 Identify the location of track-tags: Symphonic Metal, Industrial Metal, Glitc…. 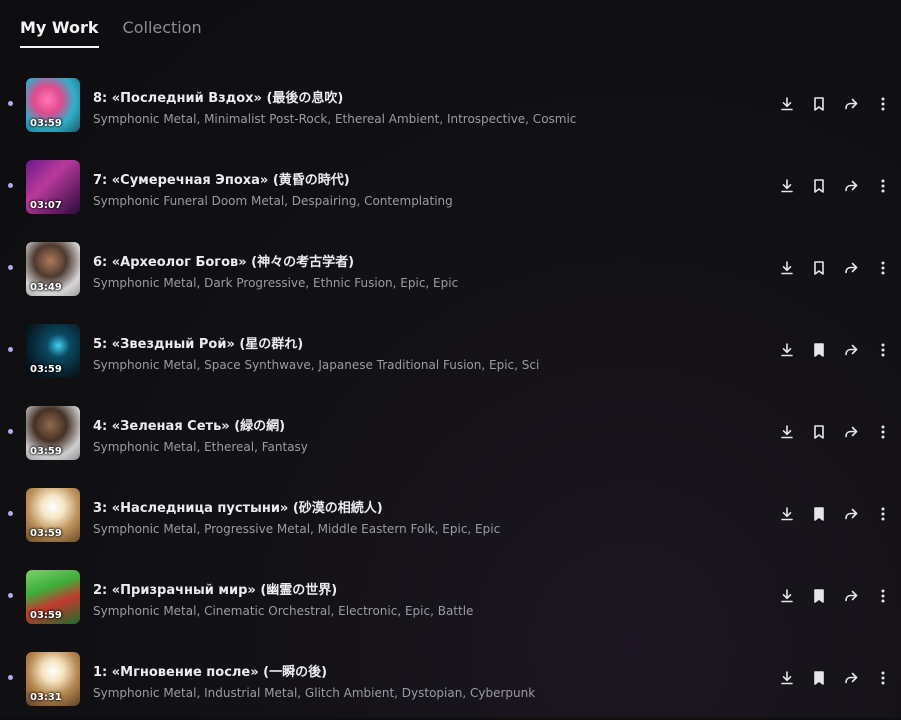
(314, 693).